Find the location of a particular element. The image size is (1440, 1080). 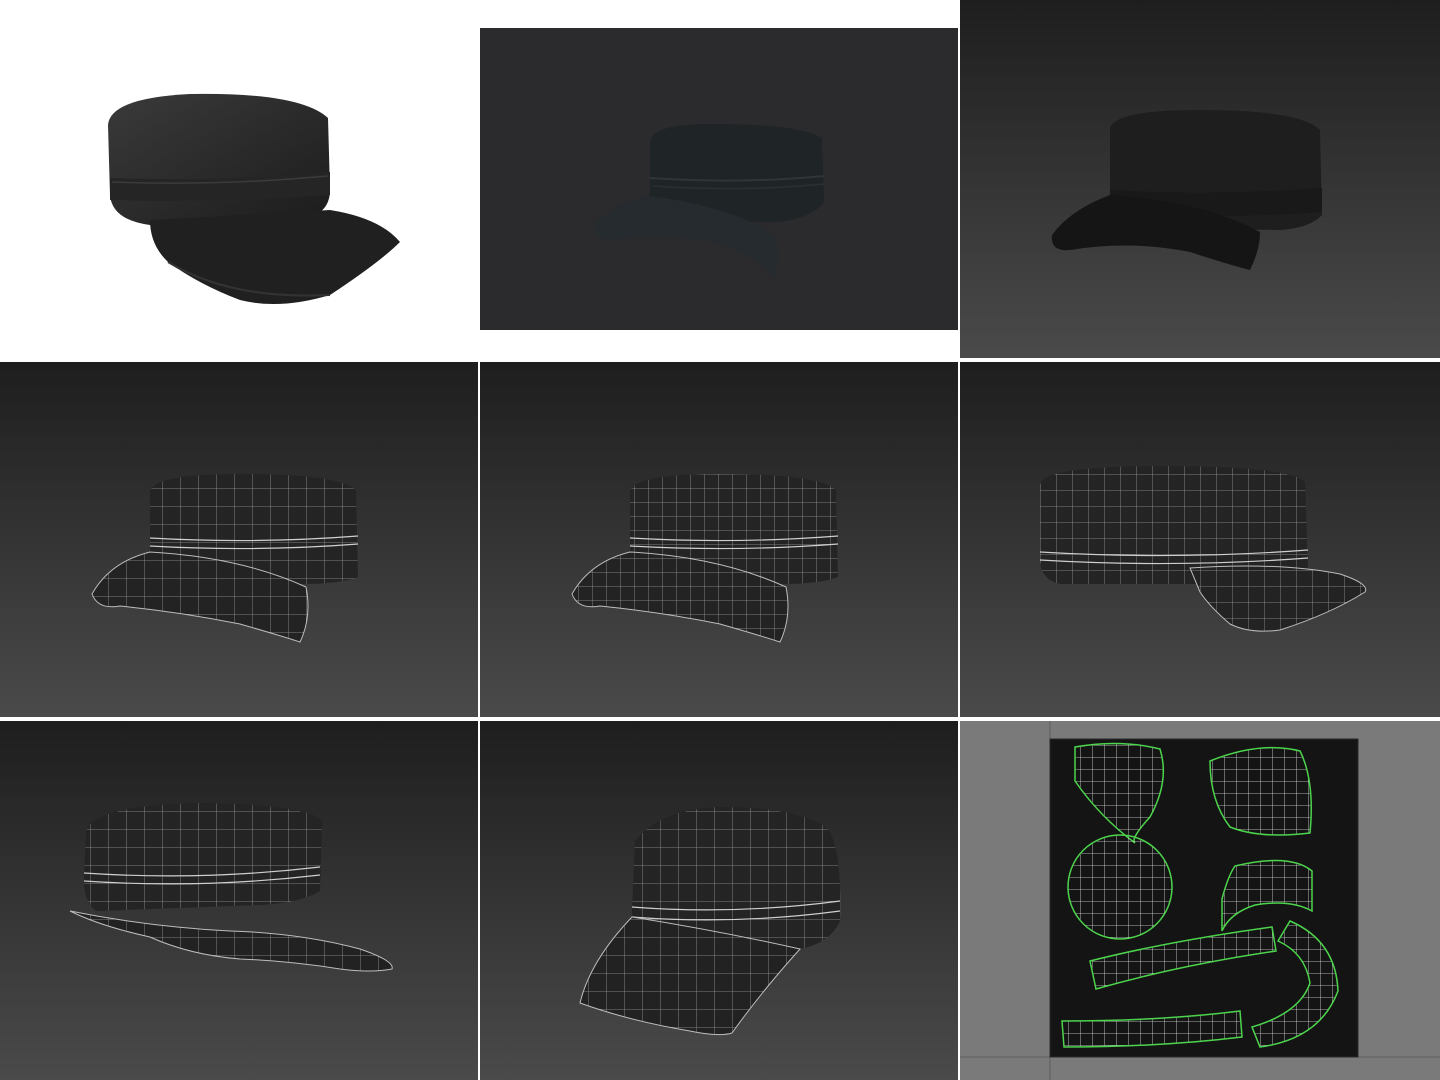

uv-map-image is located at coordinates (1200, 900).